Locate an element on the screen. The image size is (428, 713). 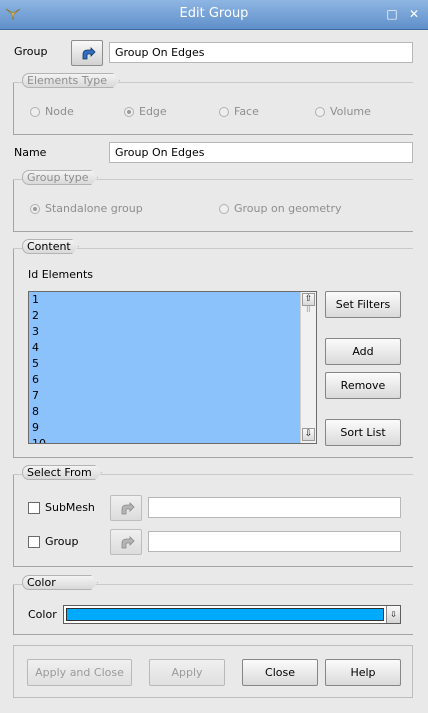
help-button: Help is located at coordinates (363, 672).